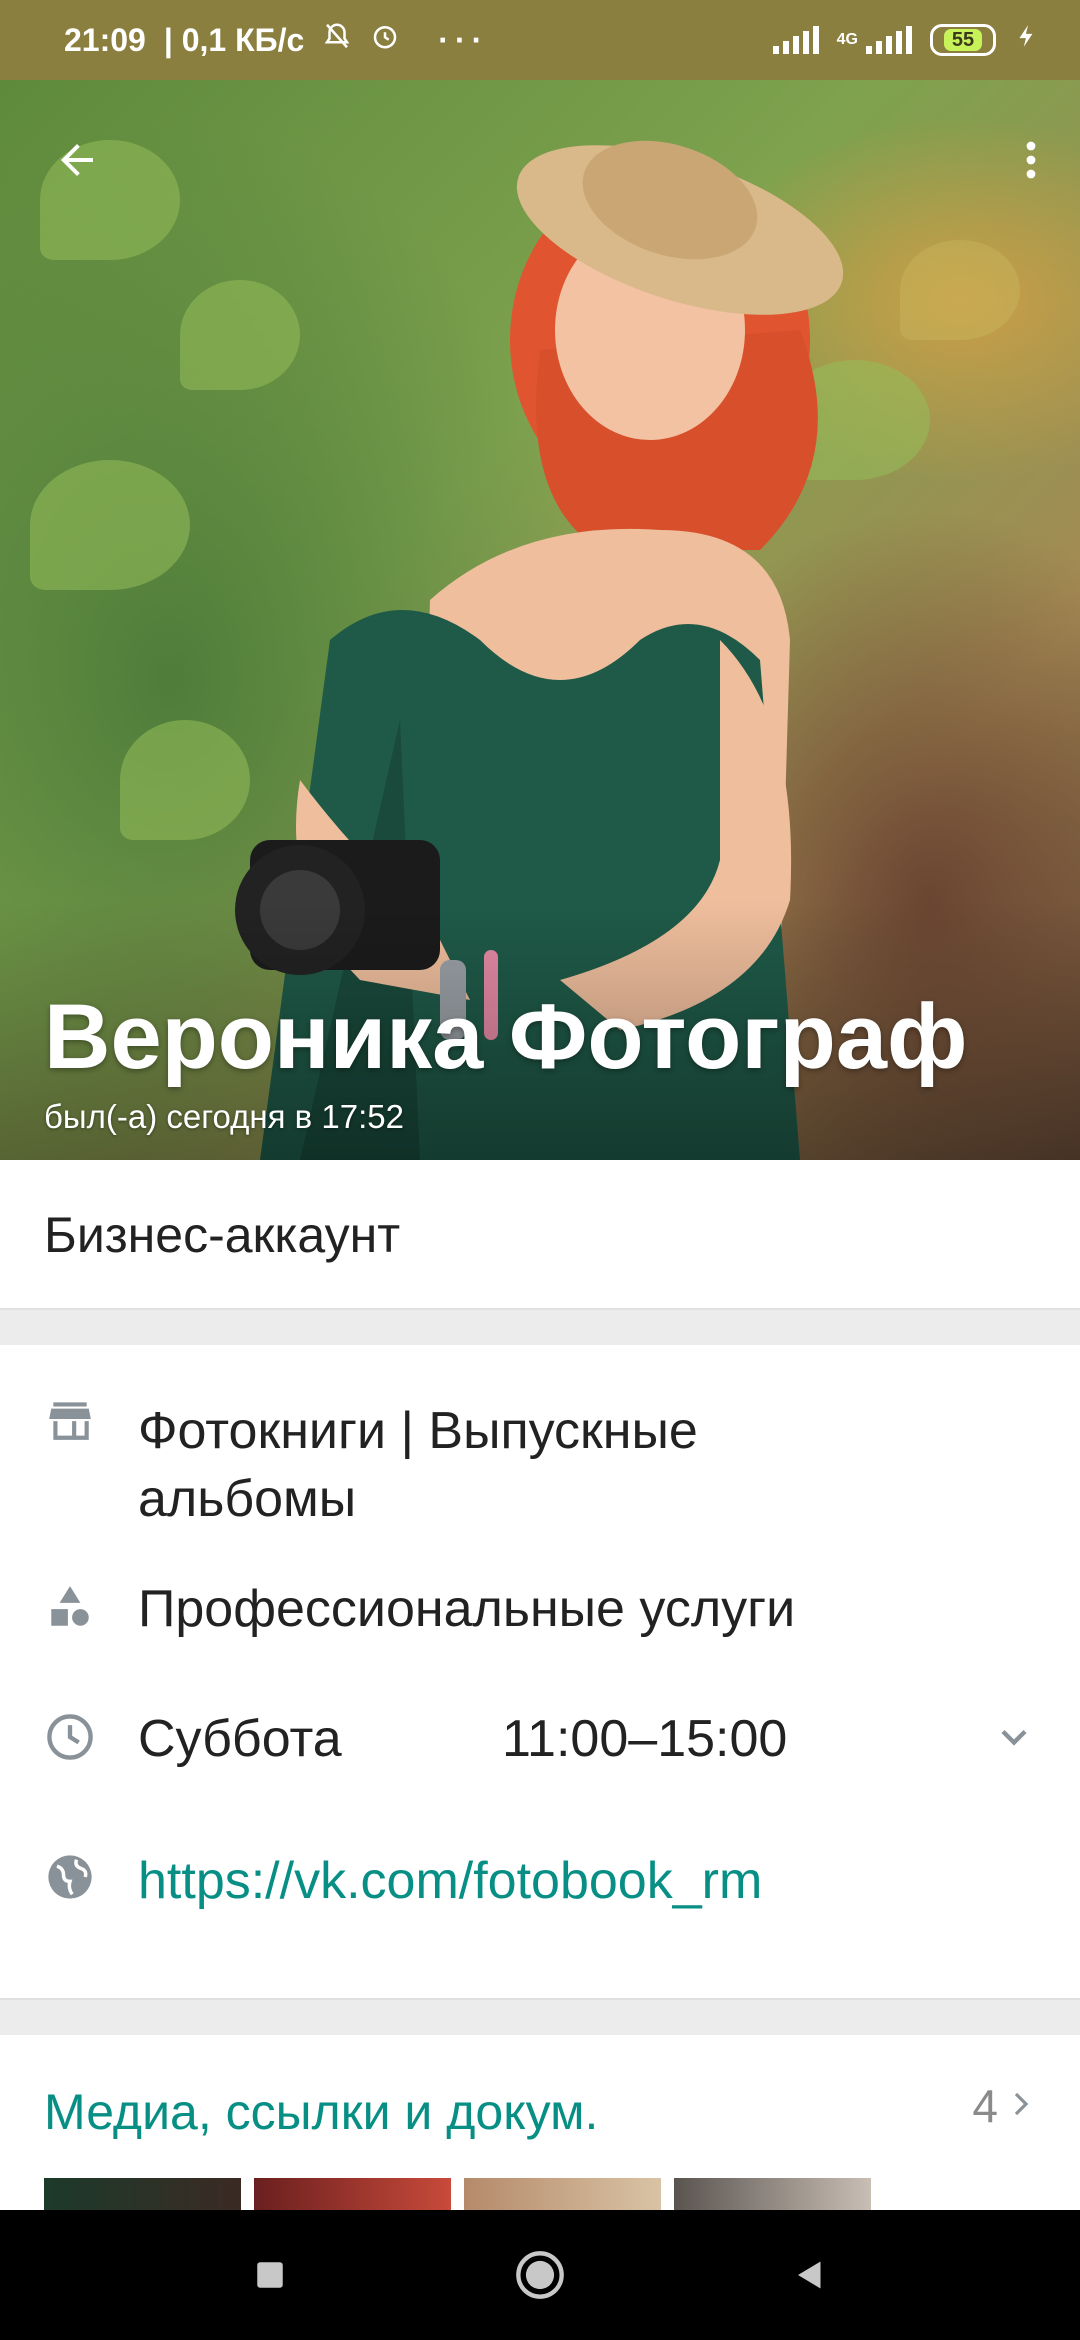  I want to click on category-row: Профессиональные услуги, so click(540, 1610).